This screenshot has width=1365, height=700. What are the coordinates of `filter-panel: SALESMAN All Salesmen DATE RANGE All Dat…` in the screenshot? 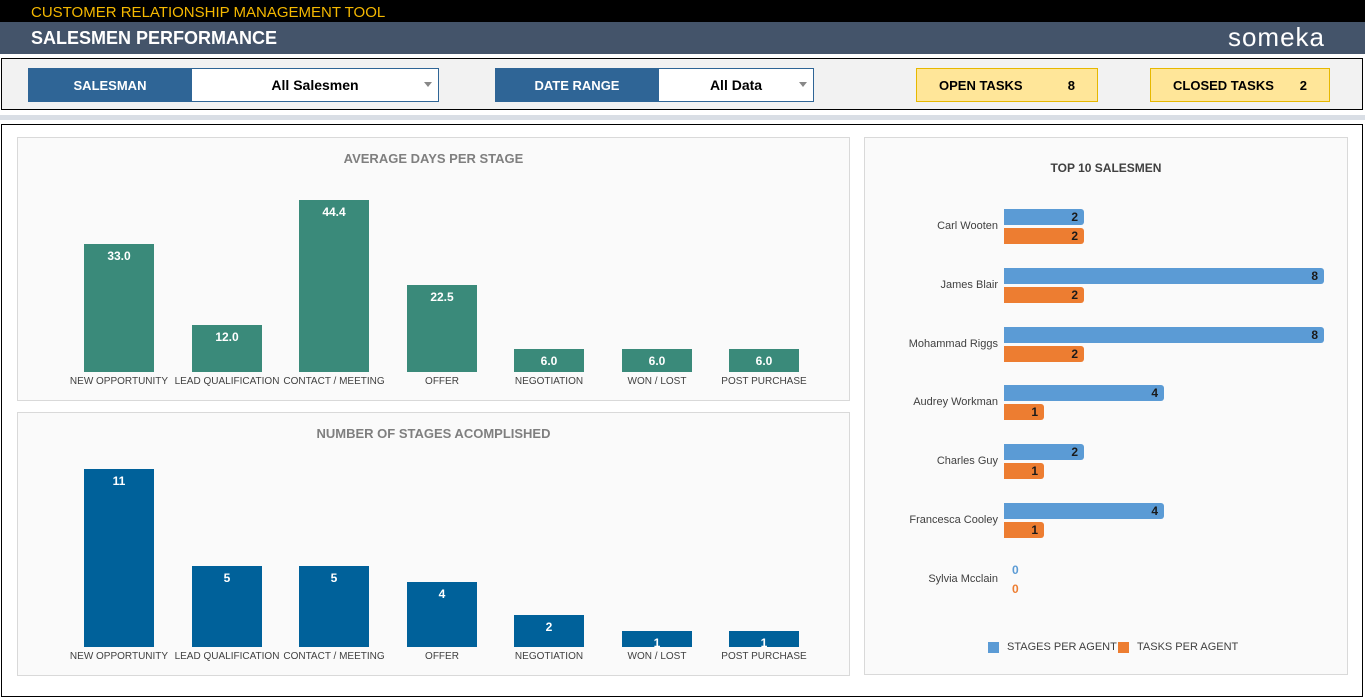 It's located at (682, 84).